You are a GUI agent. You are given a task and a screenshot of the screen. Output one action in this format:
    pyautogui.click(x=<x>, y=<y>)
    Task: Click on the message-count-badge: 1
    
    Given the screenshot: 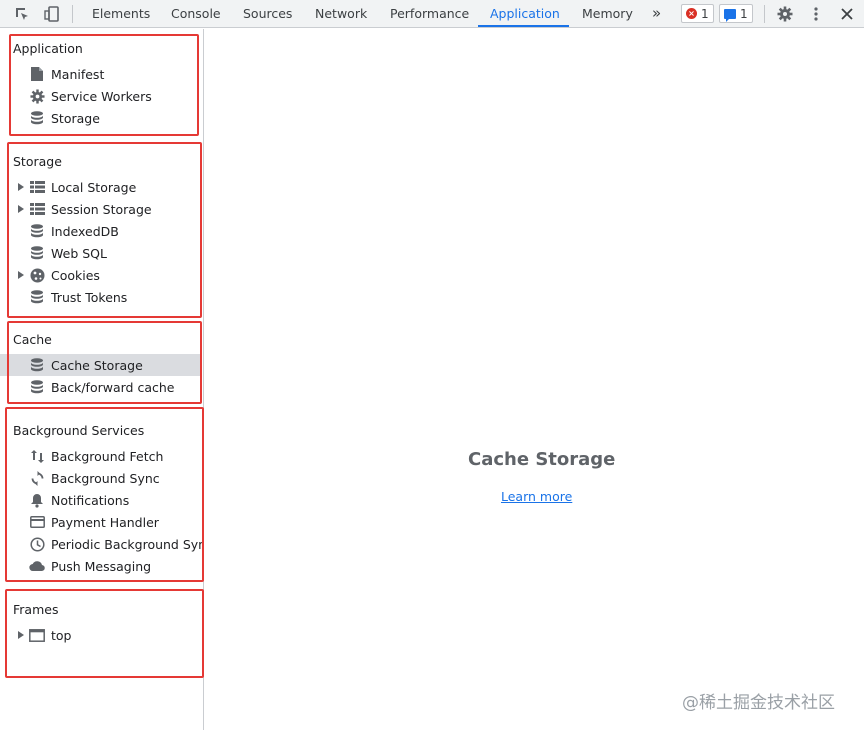 What is the action you would take?
    pyautogui.click(x=736, y=13)
    